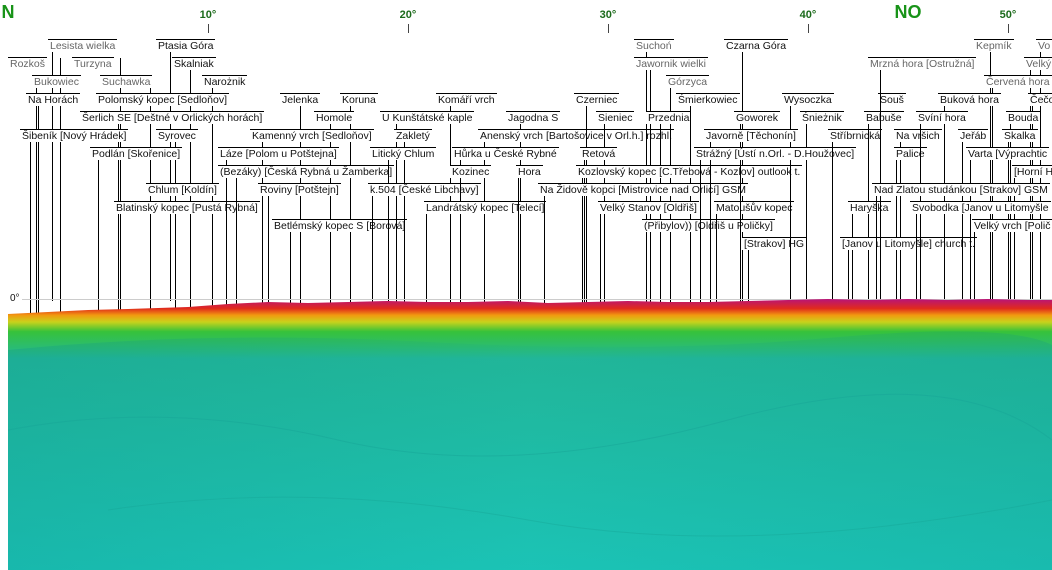  I want to click on peak-label: Goworek, so click(757, 117).